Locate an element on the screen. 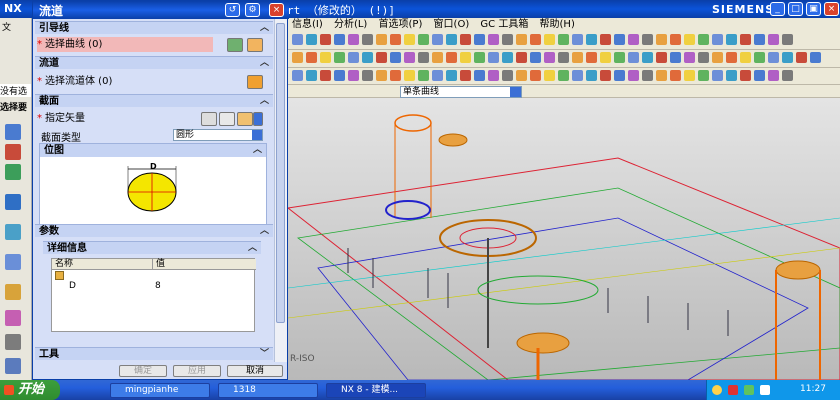 The image size is (840, 400). tray-ime-icon is located at coordinates (717, 390).